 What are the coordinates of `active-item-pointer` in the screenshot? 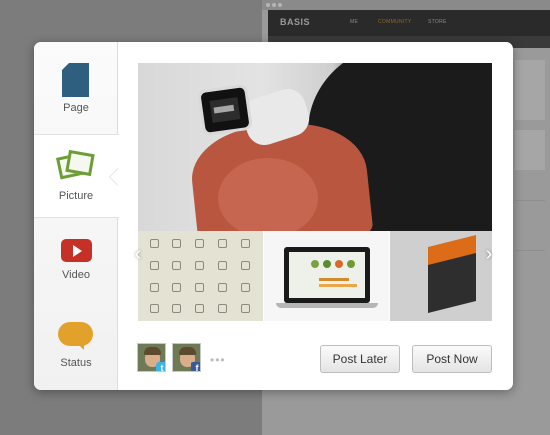 It's located at (114, 177).